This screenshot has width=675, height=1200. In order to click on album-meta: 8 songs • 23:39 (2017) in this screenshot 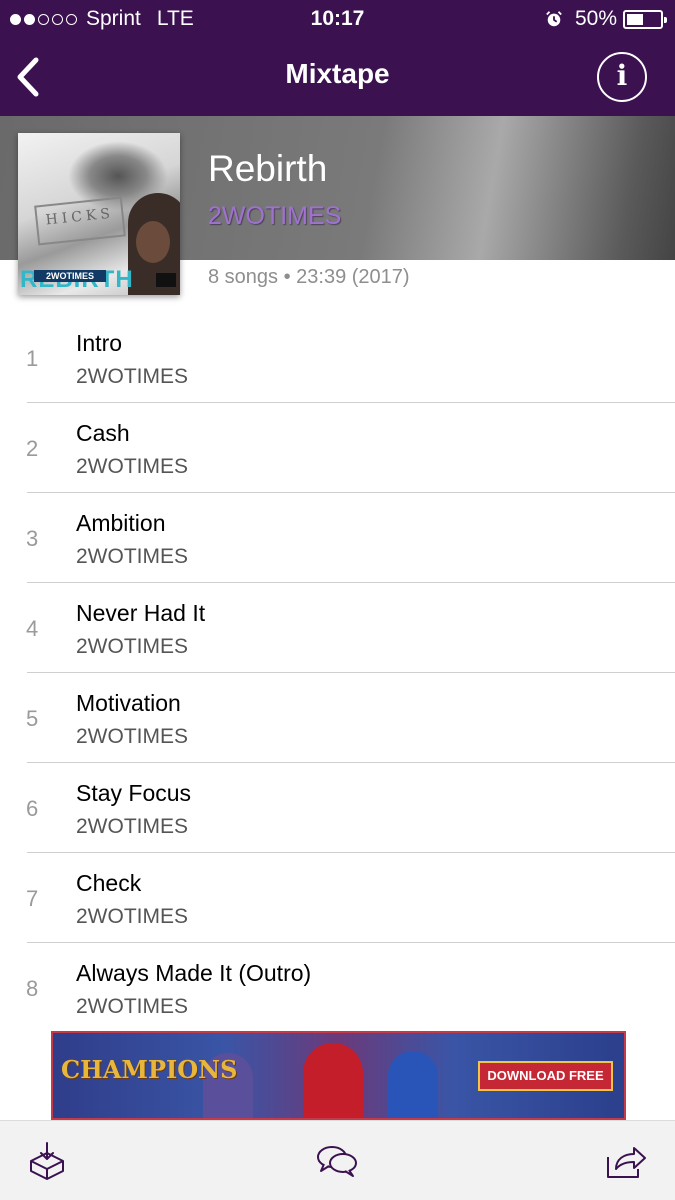, I will do `click(309, 277)`.